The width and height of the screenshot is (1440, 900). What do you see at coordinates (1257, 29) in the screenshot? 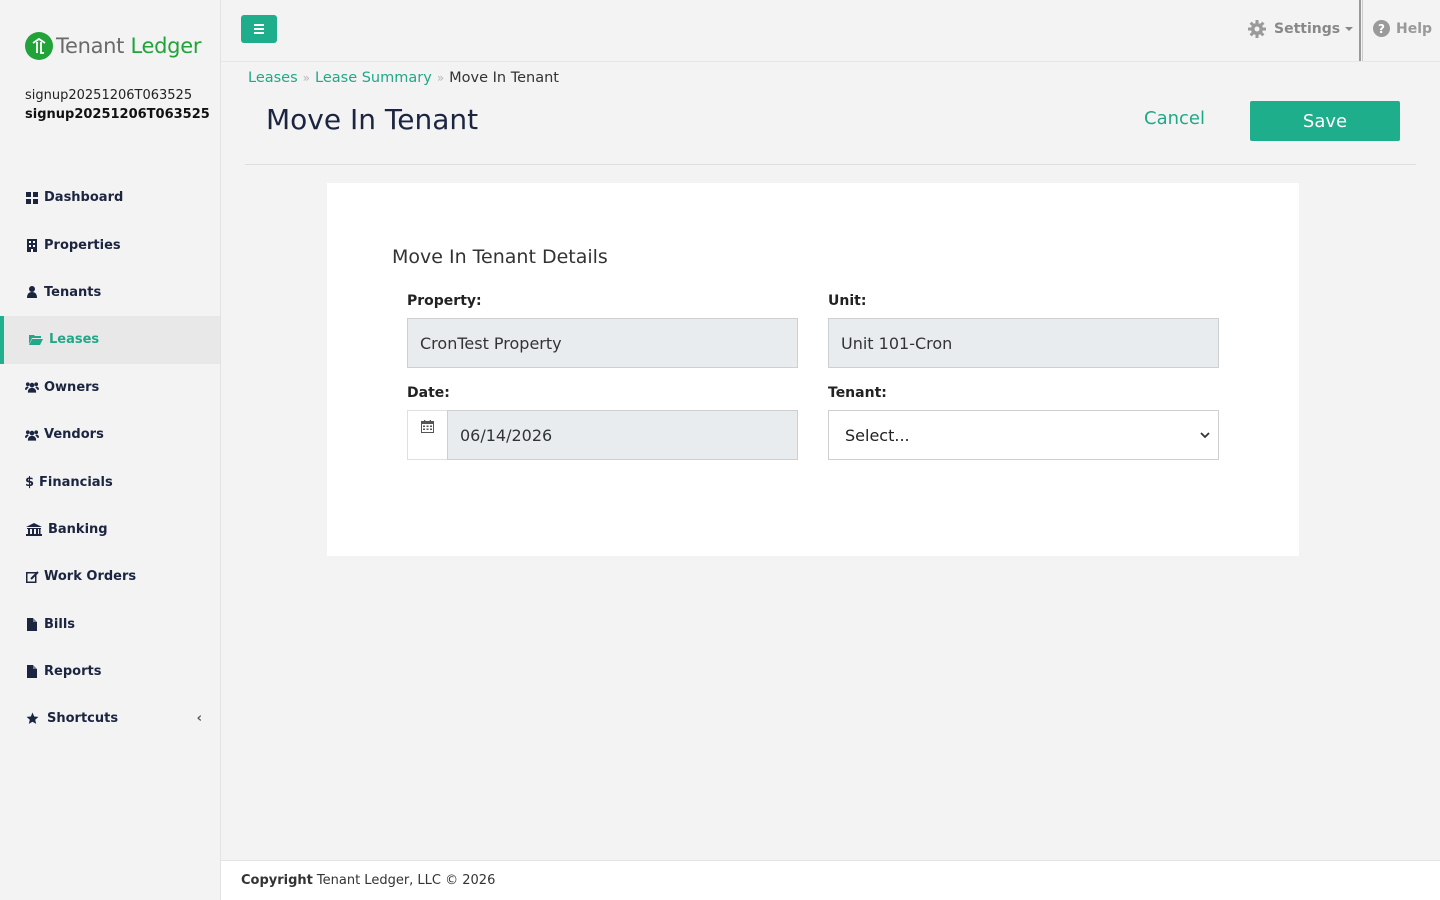
I see `gear-icon` at bounding box center [1257, 29].